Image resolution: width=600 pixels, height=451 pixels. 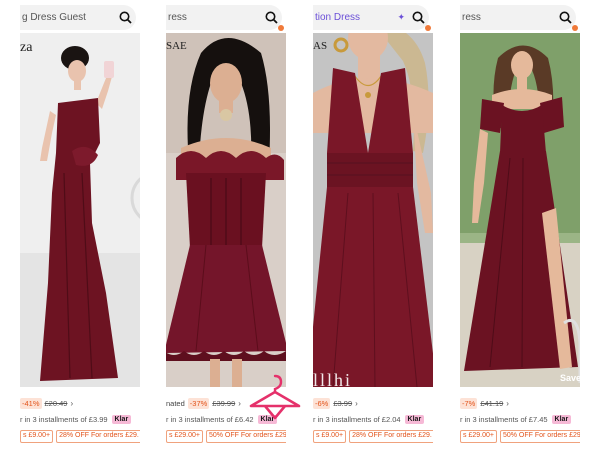 I want to click on search-bar: tion Dress ✦, so click(x=372, y=18).